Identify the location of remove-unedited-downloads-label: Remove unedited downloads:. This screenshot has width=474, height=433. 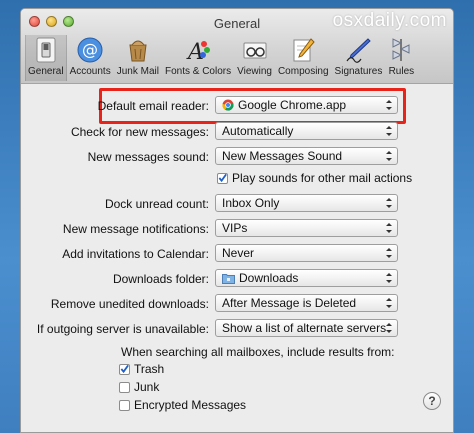
(129, 304).